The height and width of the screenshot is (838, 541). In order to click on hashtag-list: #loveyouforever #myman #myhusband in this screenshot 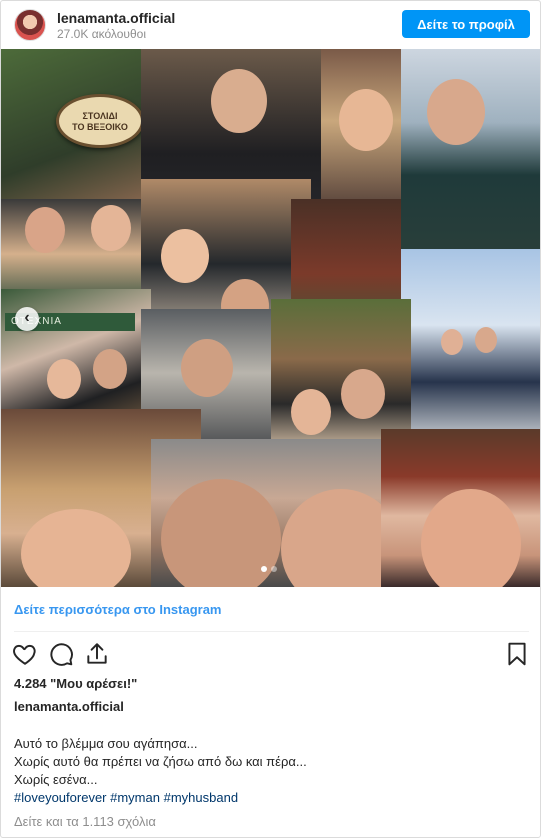, I will do `click(126, 797)`.